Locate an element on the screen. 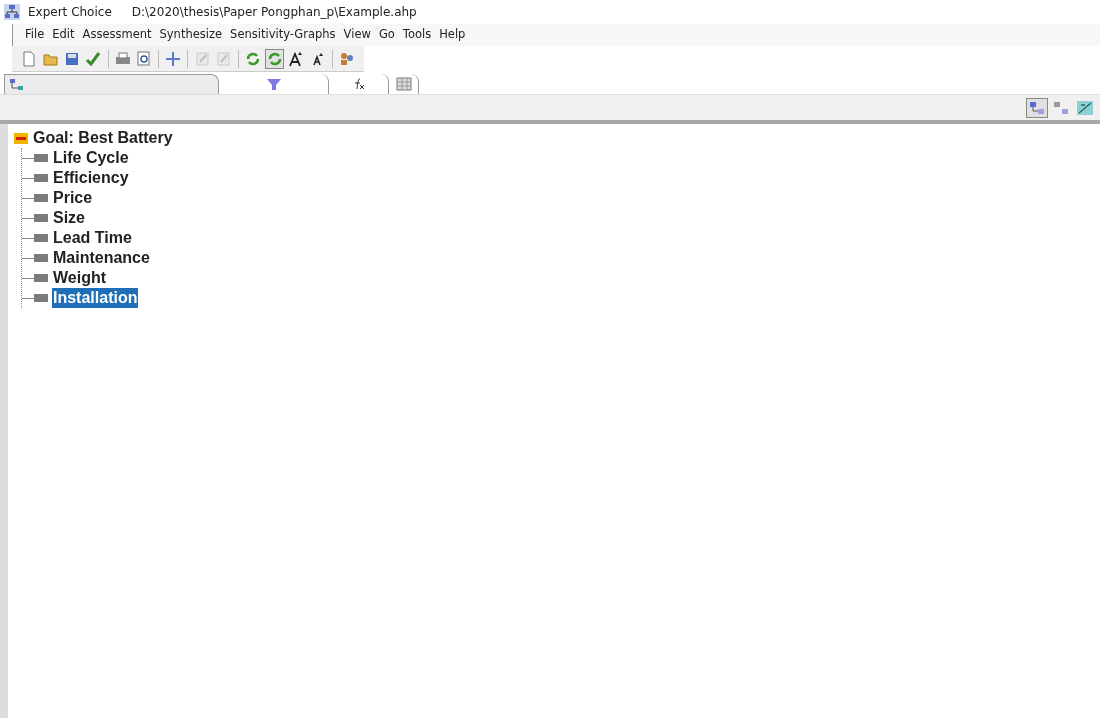 The image size is (1100, 718). app-logo-icon is located at coordinates (12, 12).